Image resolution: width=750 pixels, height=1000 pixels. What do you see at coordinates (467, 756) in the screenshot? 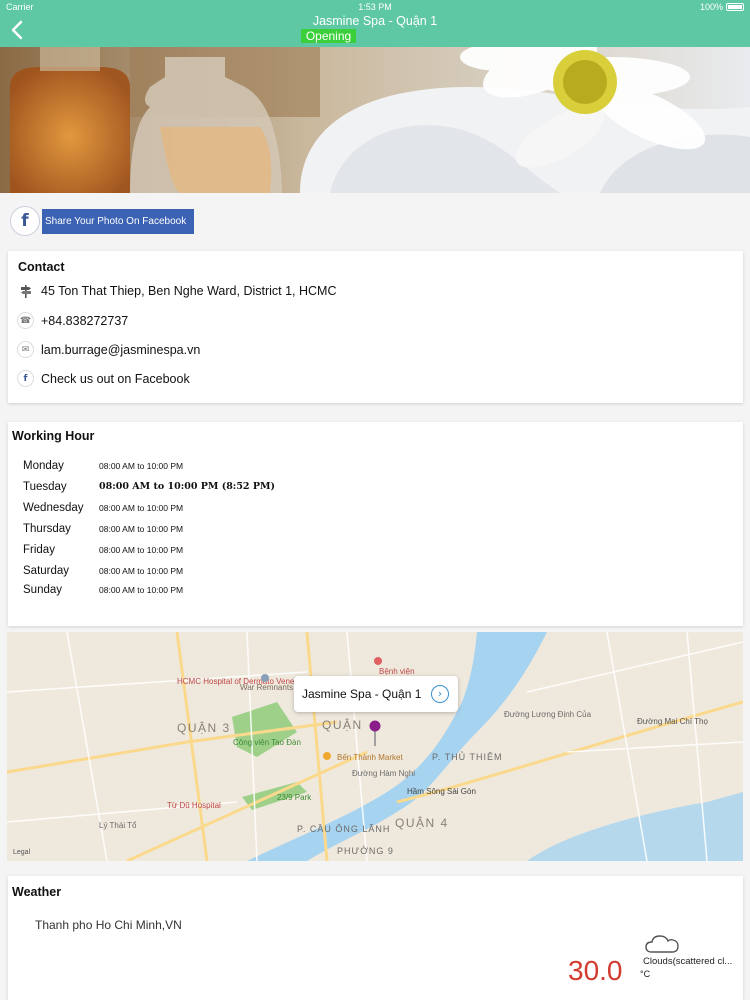
I see `map-label: P. THỦ THIÊM` at bounding box center [467, 756].